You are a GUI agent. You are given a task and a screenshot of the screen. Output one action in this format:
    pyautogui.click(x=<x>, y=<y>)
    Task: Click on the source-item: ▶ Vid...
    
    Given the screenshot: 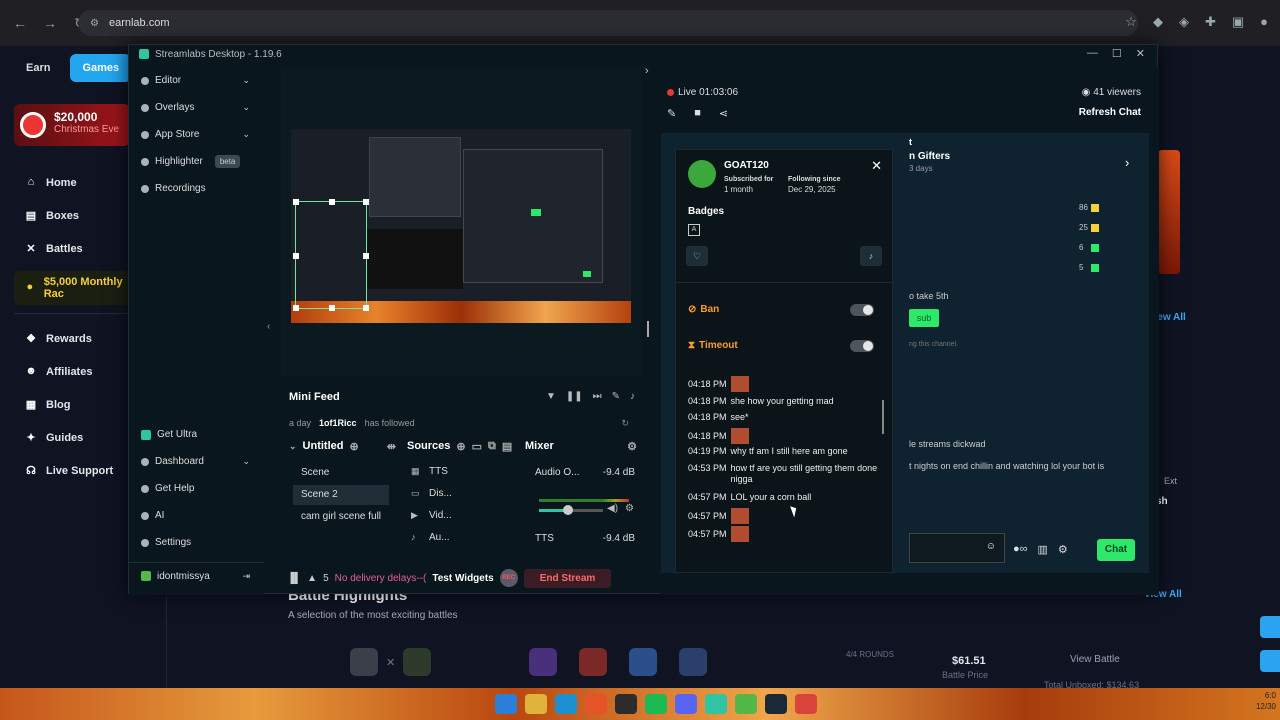 What is the action you would take?
    pyautogui.click(x=431, y=515)
    